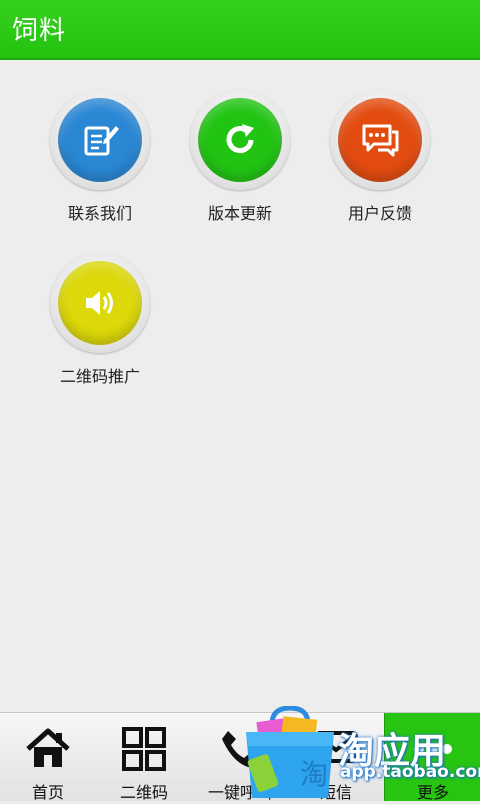 Image resolution: width=480 pixels, height=804 pixels. Describe the element at coordinates (379, 213) in the screenshot. I see `menu-item-label: 用户反馈` at that location.